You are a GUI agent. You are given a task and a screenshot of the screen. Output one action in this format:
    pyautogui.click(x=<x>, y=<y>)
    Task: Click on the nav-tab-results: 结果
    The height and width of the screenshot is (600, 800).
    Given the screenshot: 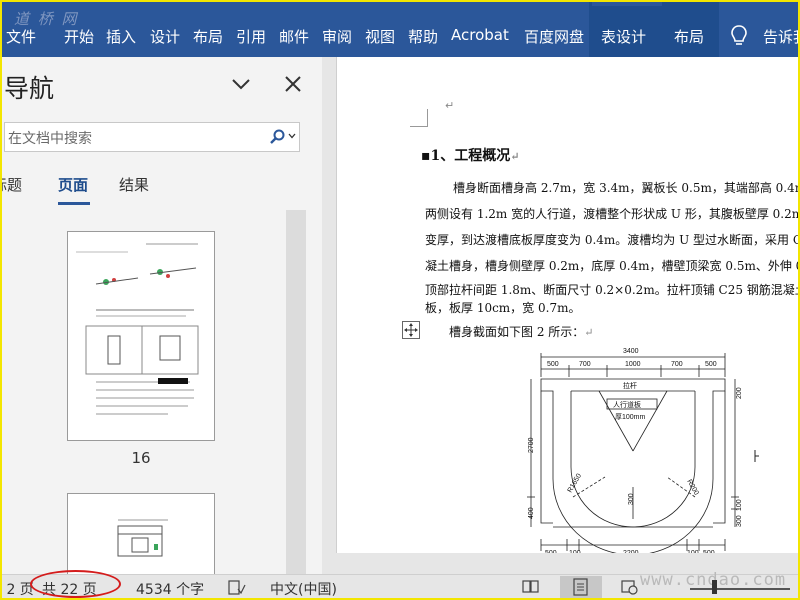 What is the action you would take?
    pyautogui.click(x=134, y=184)
    